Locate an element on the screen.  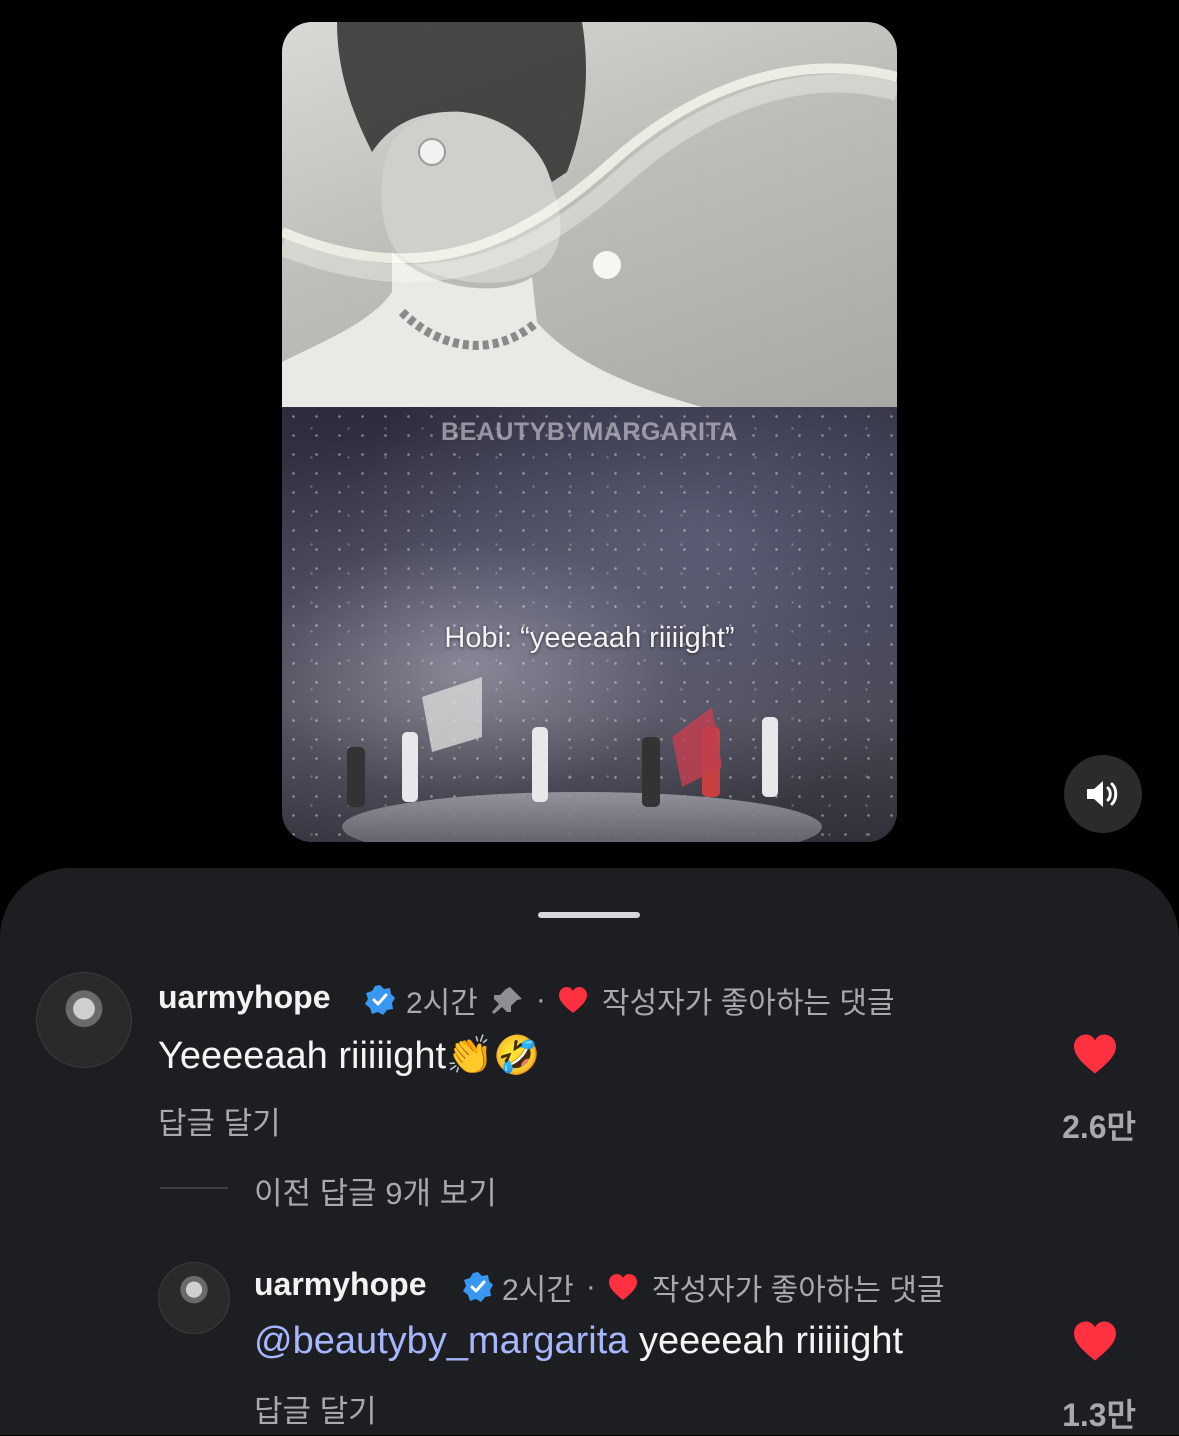
reply-text: @beautyby_margarita yeeeeah riiiiight is located at coordinates (578, 1341).